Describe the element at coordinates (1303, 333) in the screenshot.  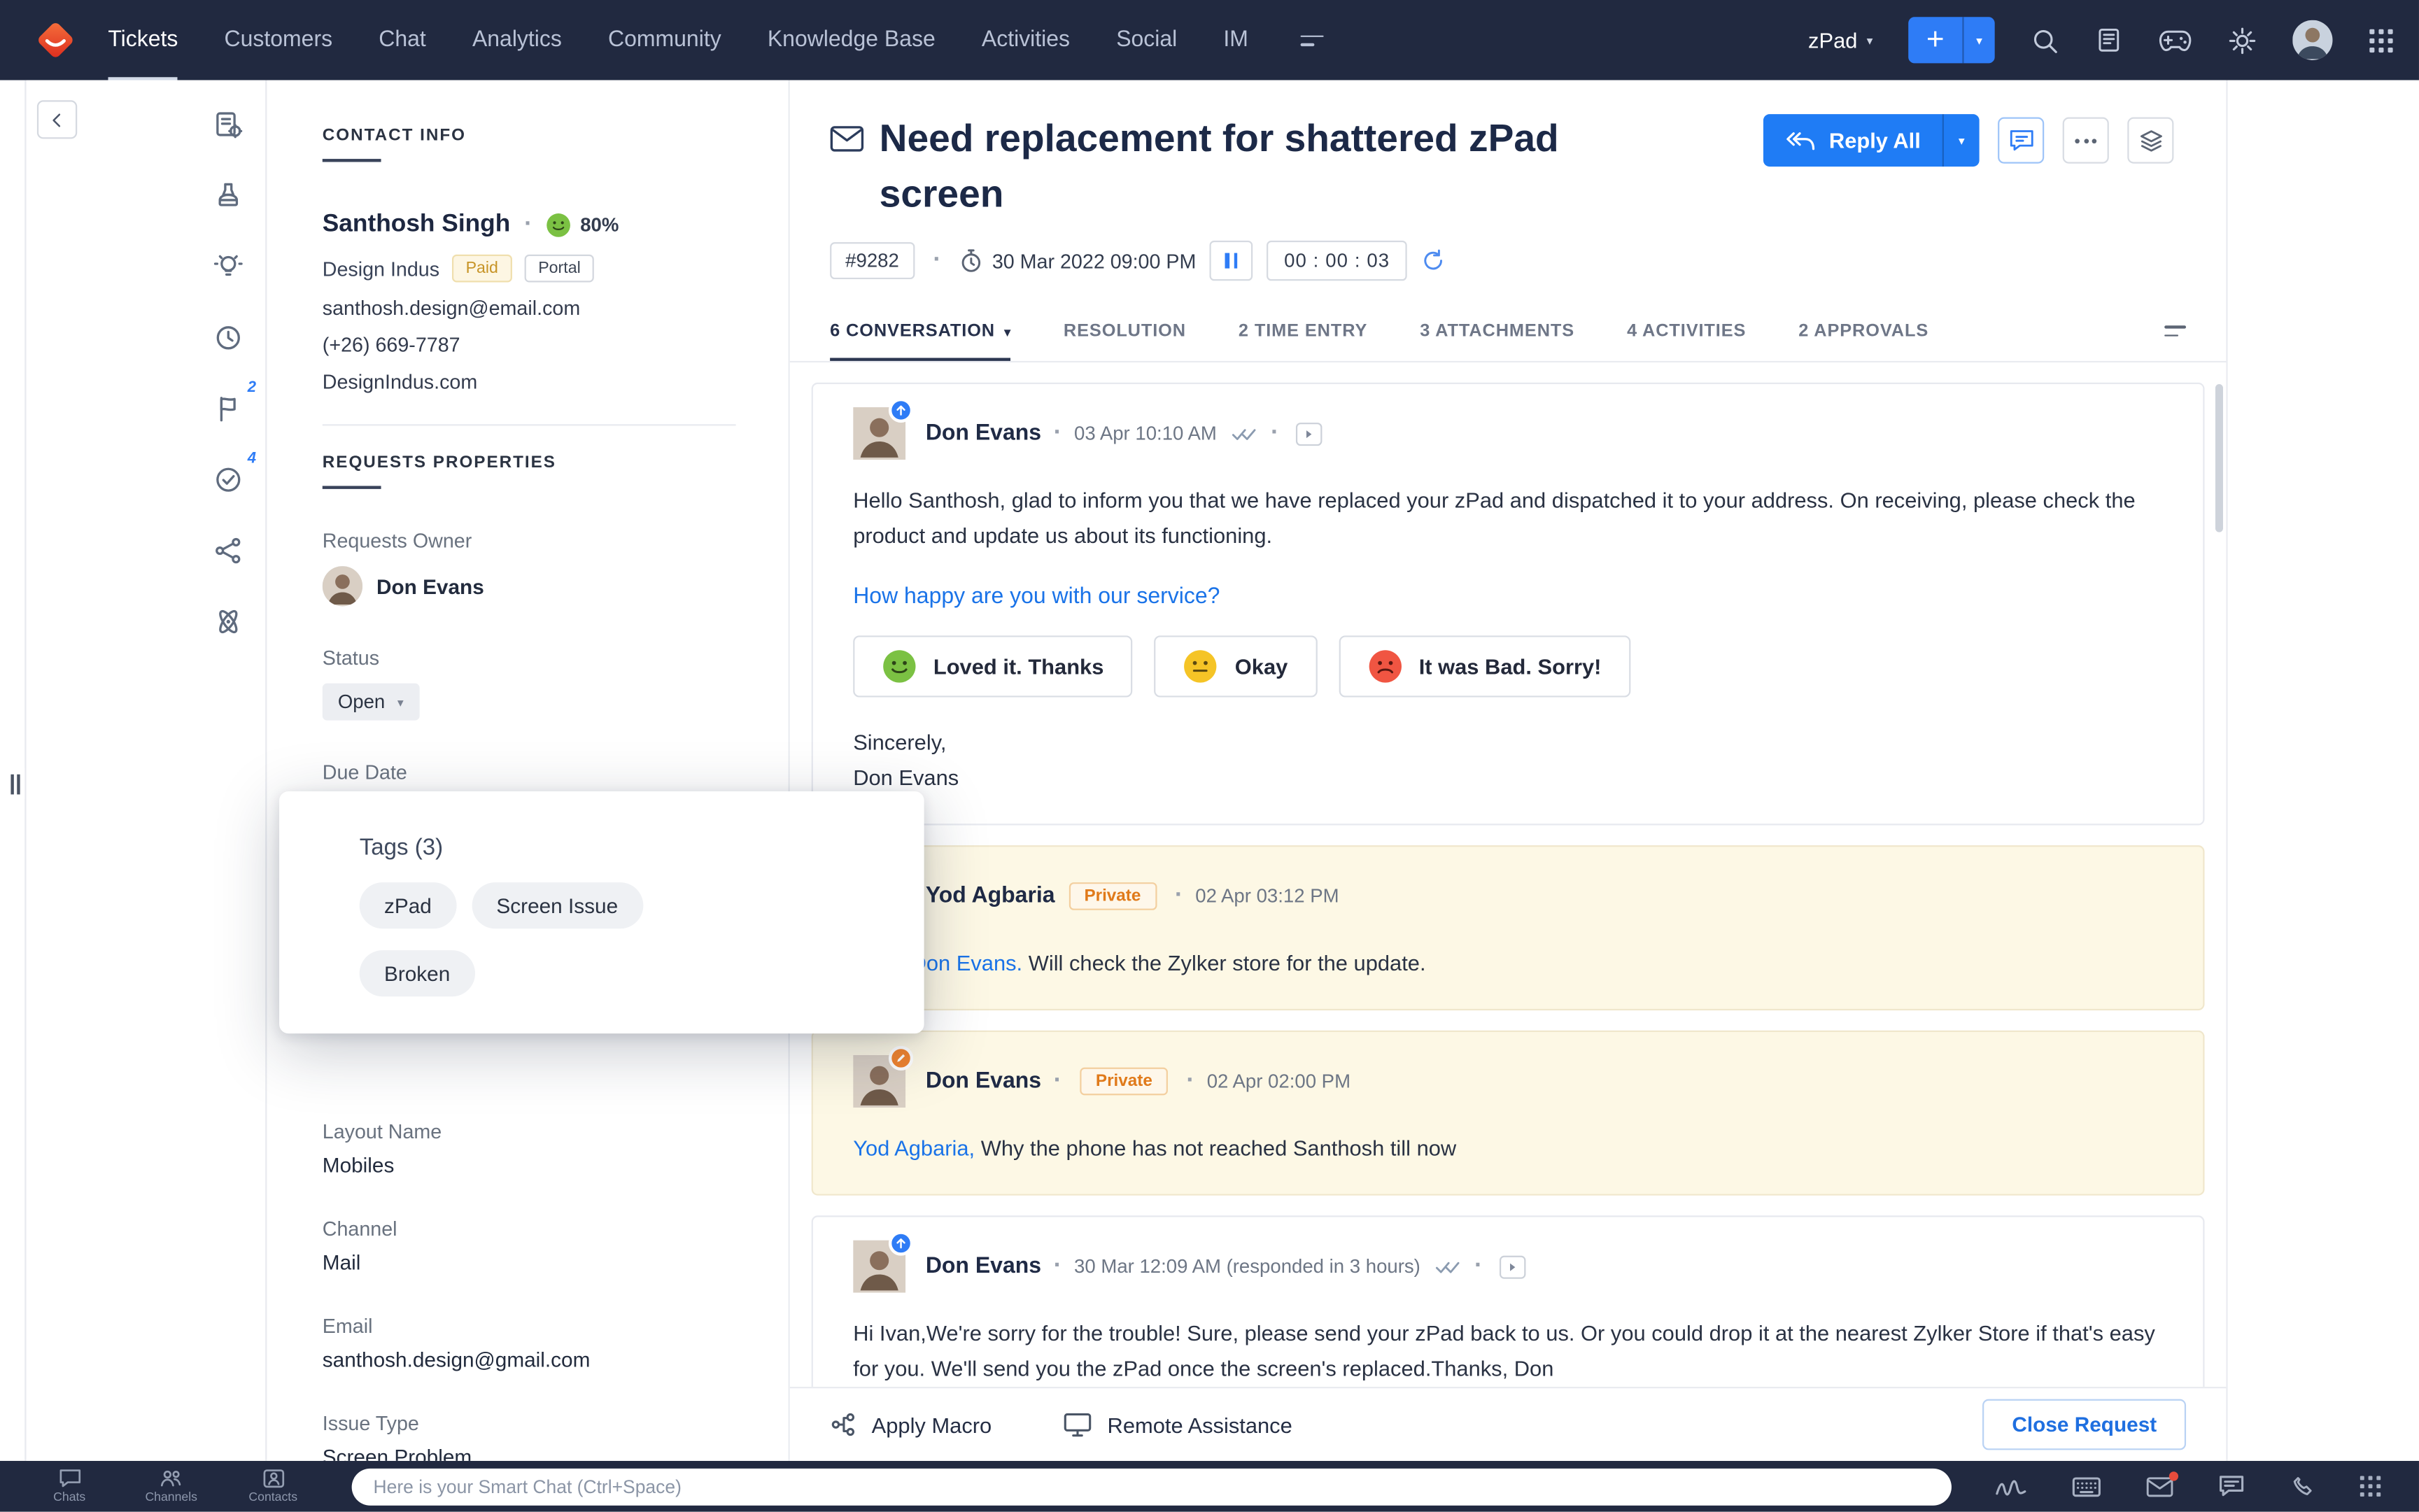
I see `tab-time-entry: 2 TIME ENTRY` at that location.